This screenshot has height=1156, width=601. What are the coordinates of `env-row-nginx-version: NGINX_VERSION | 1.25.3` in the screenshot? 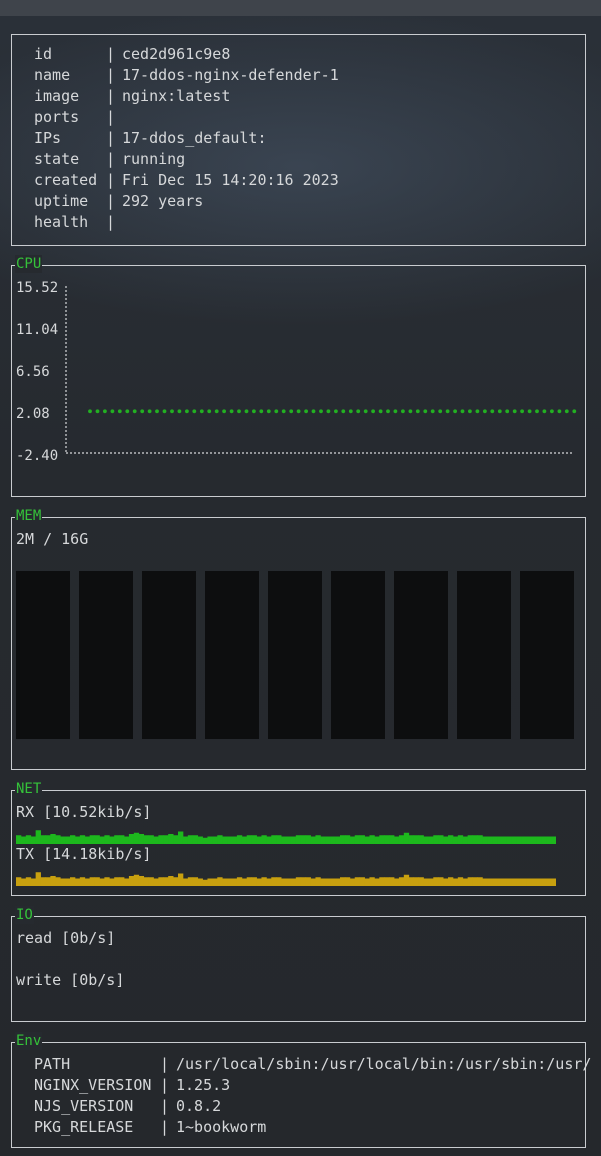 It's located at (132, 1085).